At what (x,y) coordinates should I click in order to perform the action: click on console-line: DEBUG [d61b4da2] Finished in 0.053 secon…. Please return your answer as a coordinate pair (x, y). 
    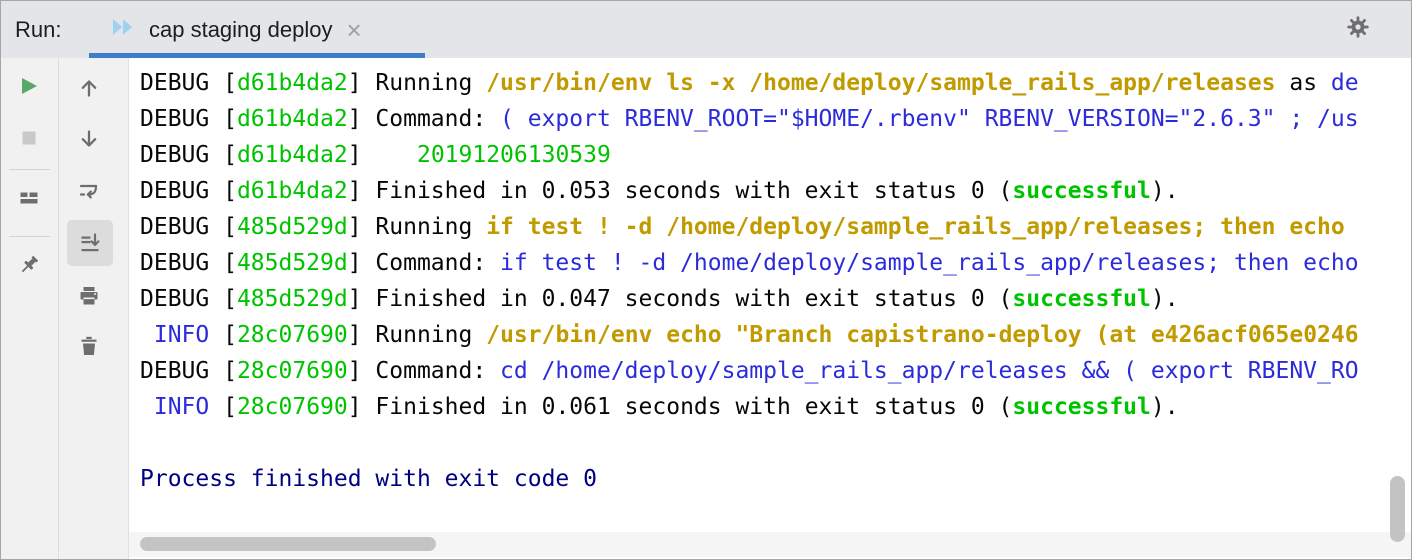
    Looking at the image, I should click on (659, 191).